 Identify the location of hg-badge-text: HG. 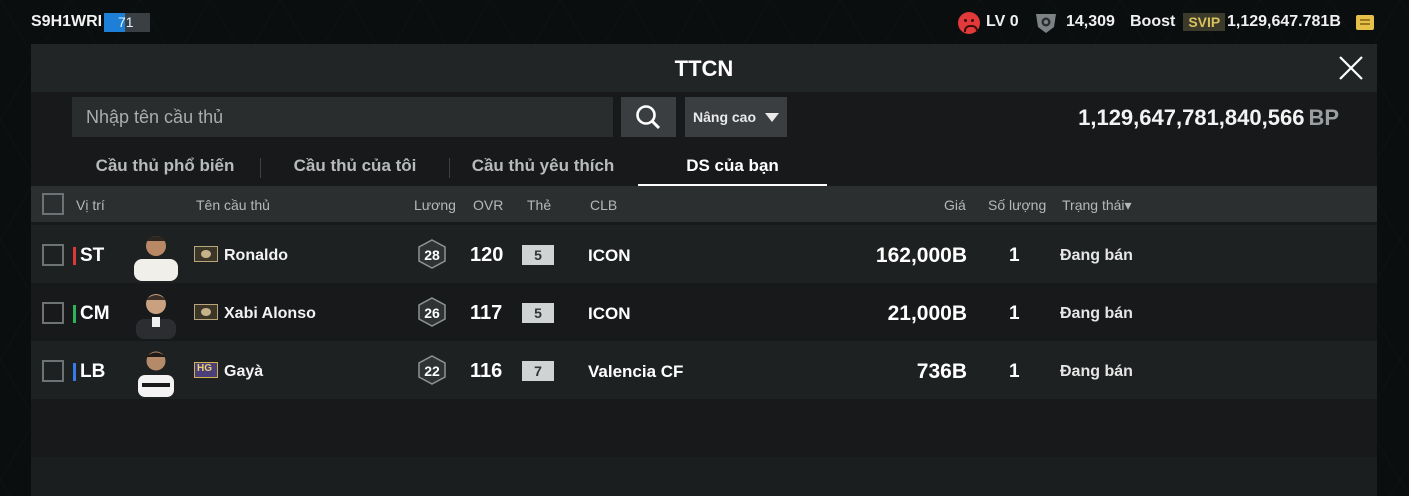
(204, 368).